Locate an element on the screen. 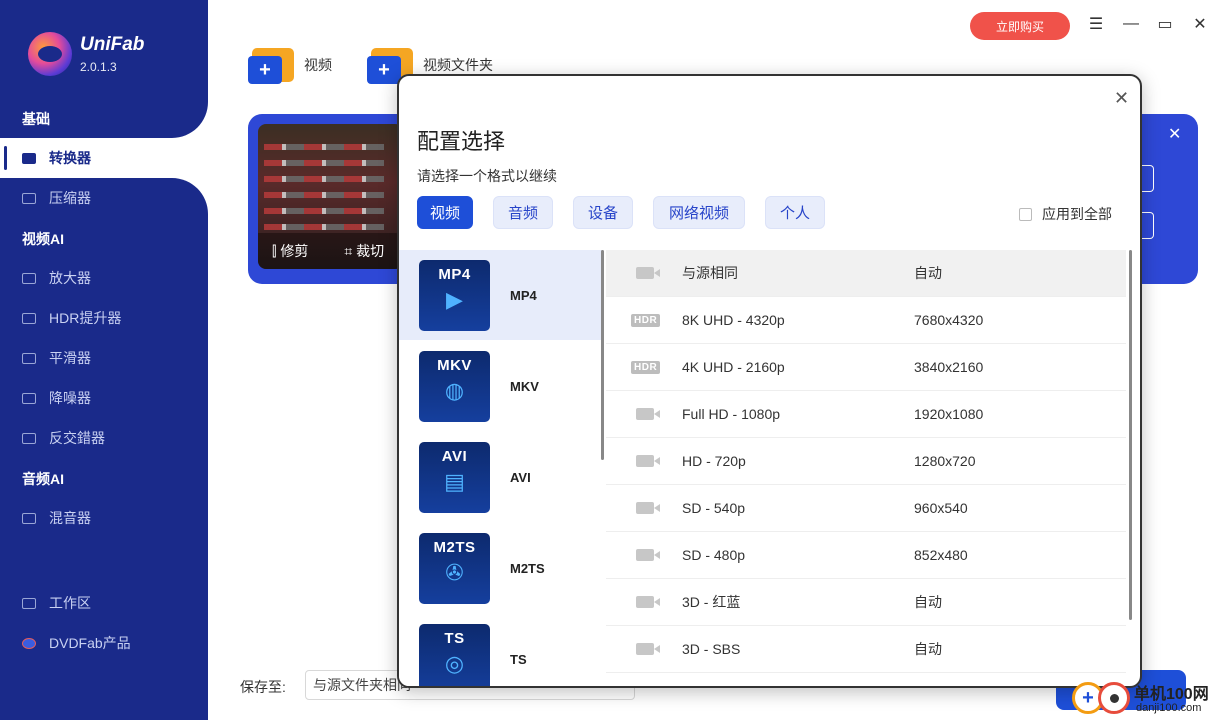  format-item-ts: TS ◎ TS is located at coordinates (501, 650).